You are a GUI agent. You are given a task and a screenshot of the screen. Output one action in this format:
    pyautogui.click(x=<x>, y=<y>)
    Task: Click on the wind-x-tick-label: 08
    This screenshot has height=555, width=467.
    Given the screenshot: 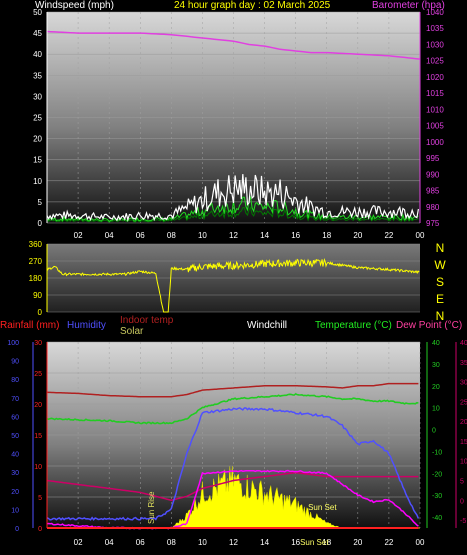 What is the action you would take?
    pyautogui.click(x=171, y=235)
    